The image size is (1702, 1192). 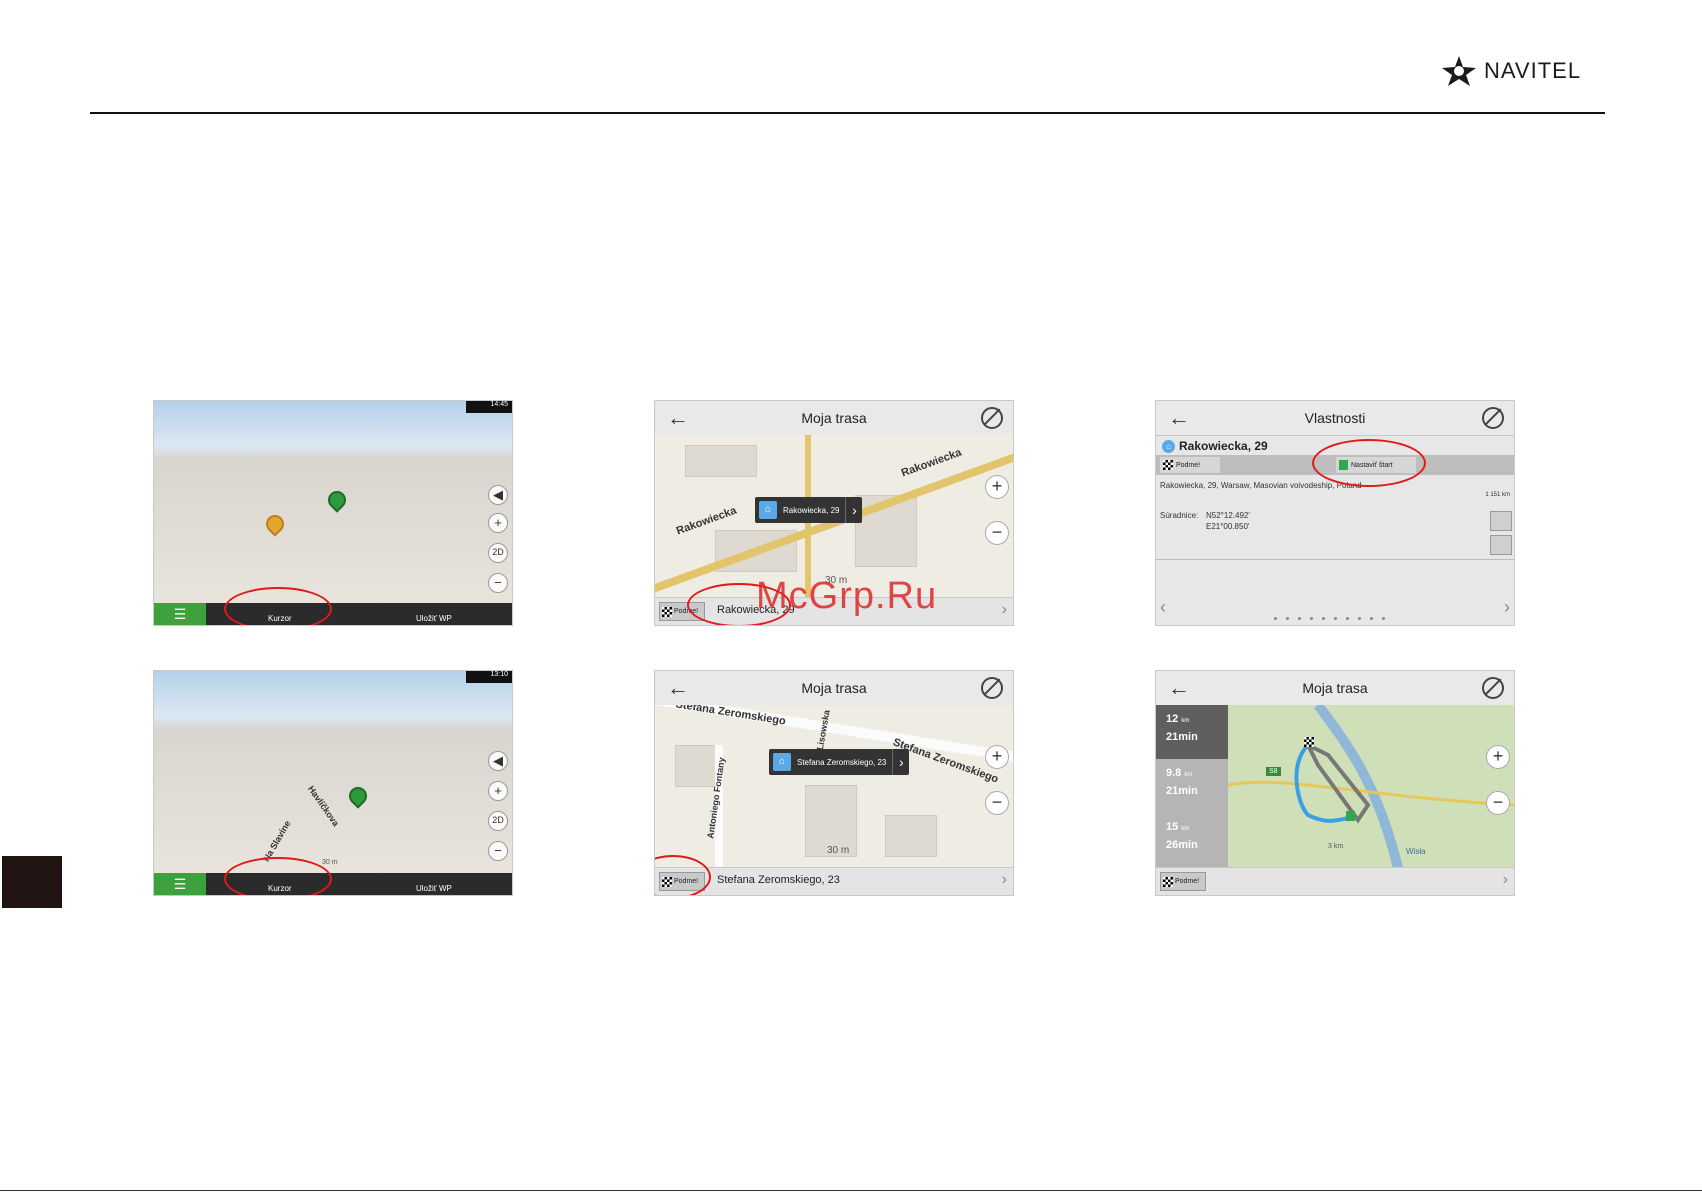 I want to click on callout-label: Stefana Zeromskiego, 23, so click(x=842, y=762).